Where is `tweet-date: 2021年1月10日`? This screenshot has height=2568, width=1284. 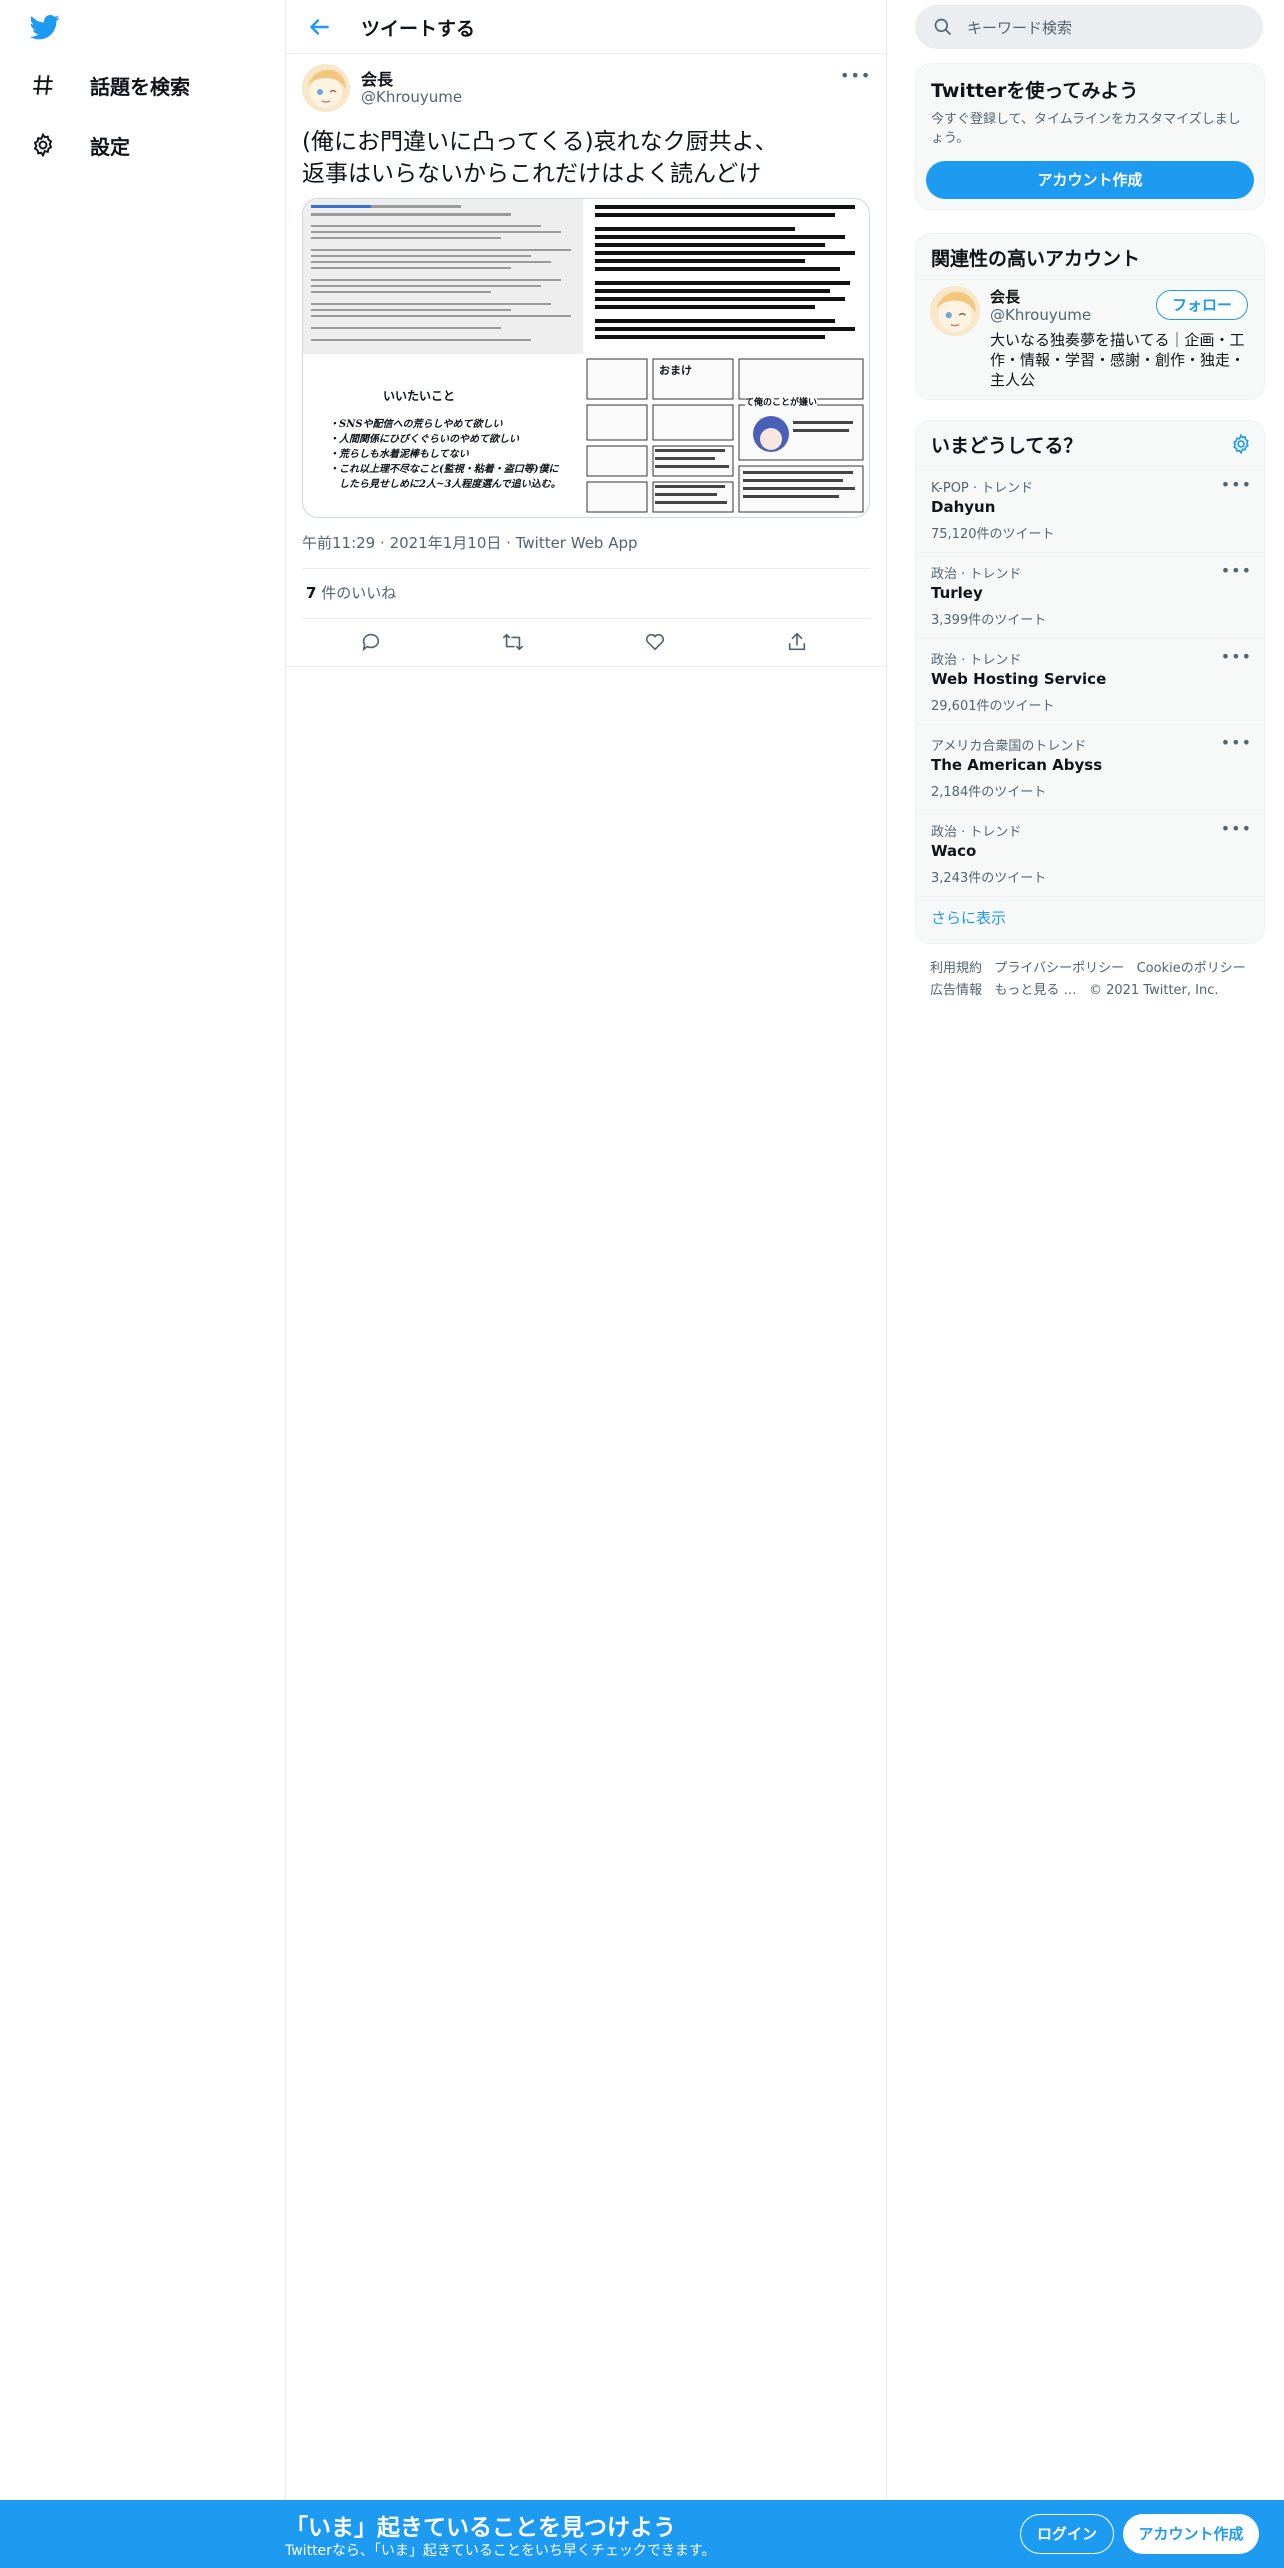 tweet-date: 2021年1月10日 is located at coordinates (446, 543).